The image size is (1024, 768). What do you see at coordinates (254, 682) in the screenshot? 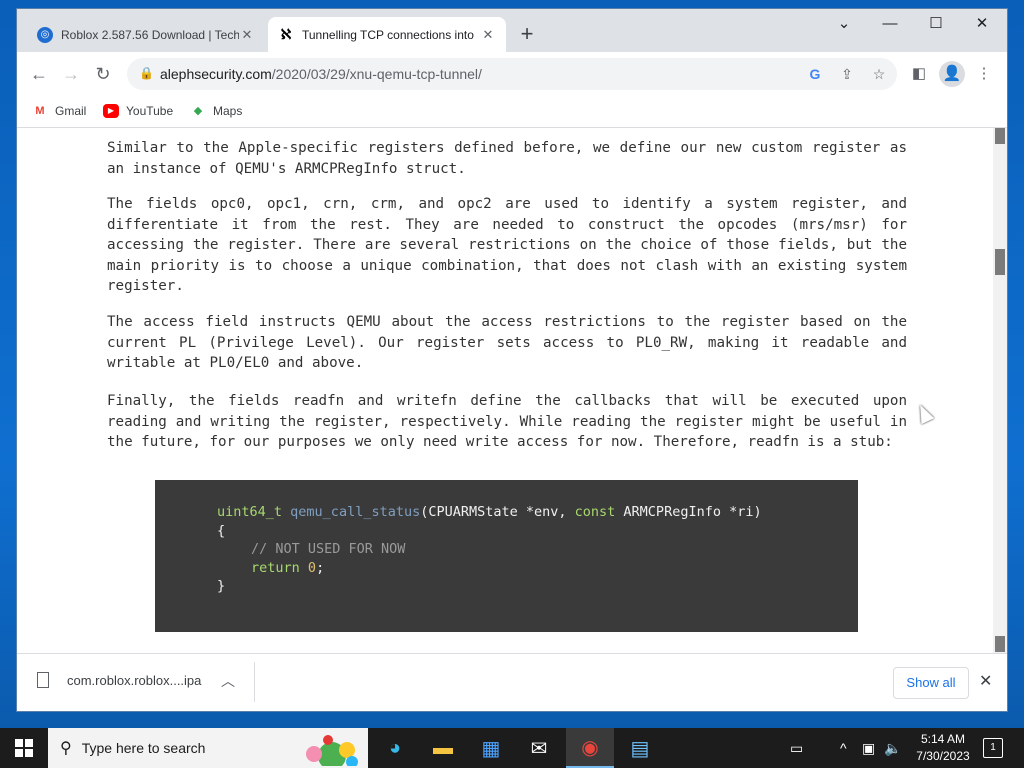
I see `divider` at bounding box center [254, 682].